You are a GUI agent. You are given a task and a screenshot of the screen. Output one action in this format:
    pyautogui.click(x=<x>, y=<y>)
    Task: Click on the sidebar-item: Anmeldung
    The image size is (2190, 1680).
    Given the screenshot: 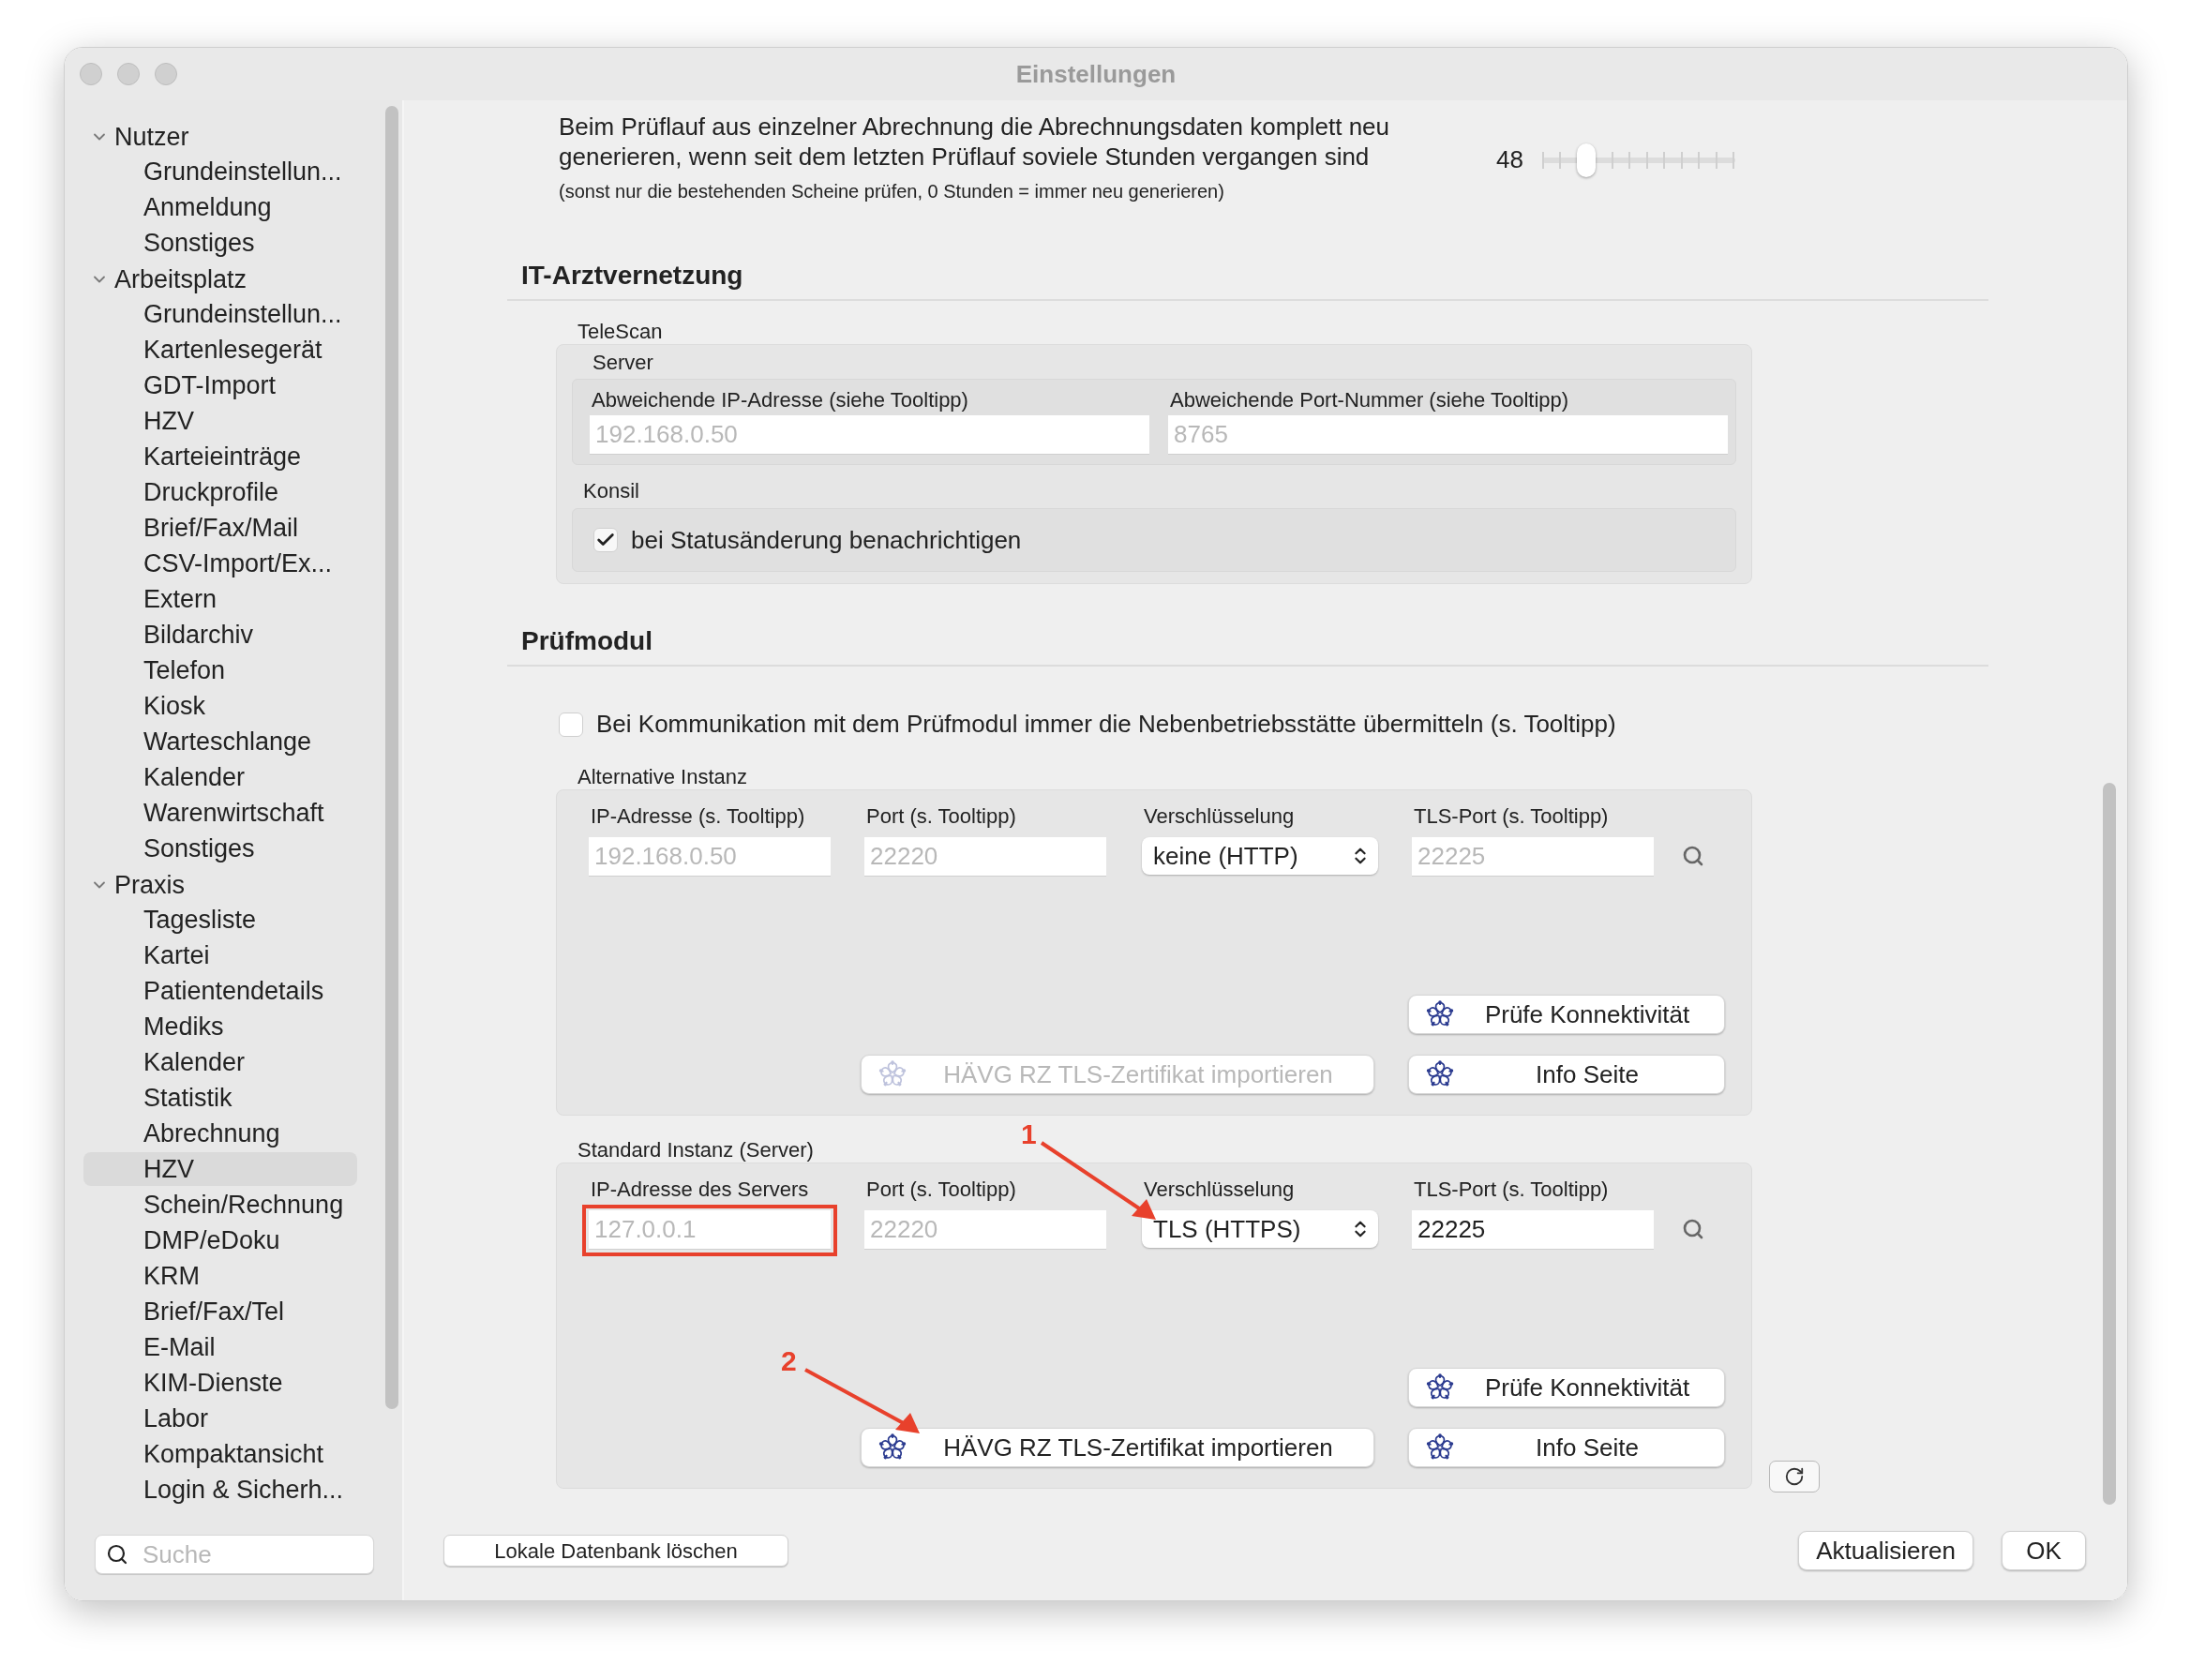 What is the action you would take?
    pyautogui.click(x=220, y=207)
    